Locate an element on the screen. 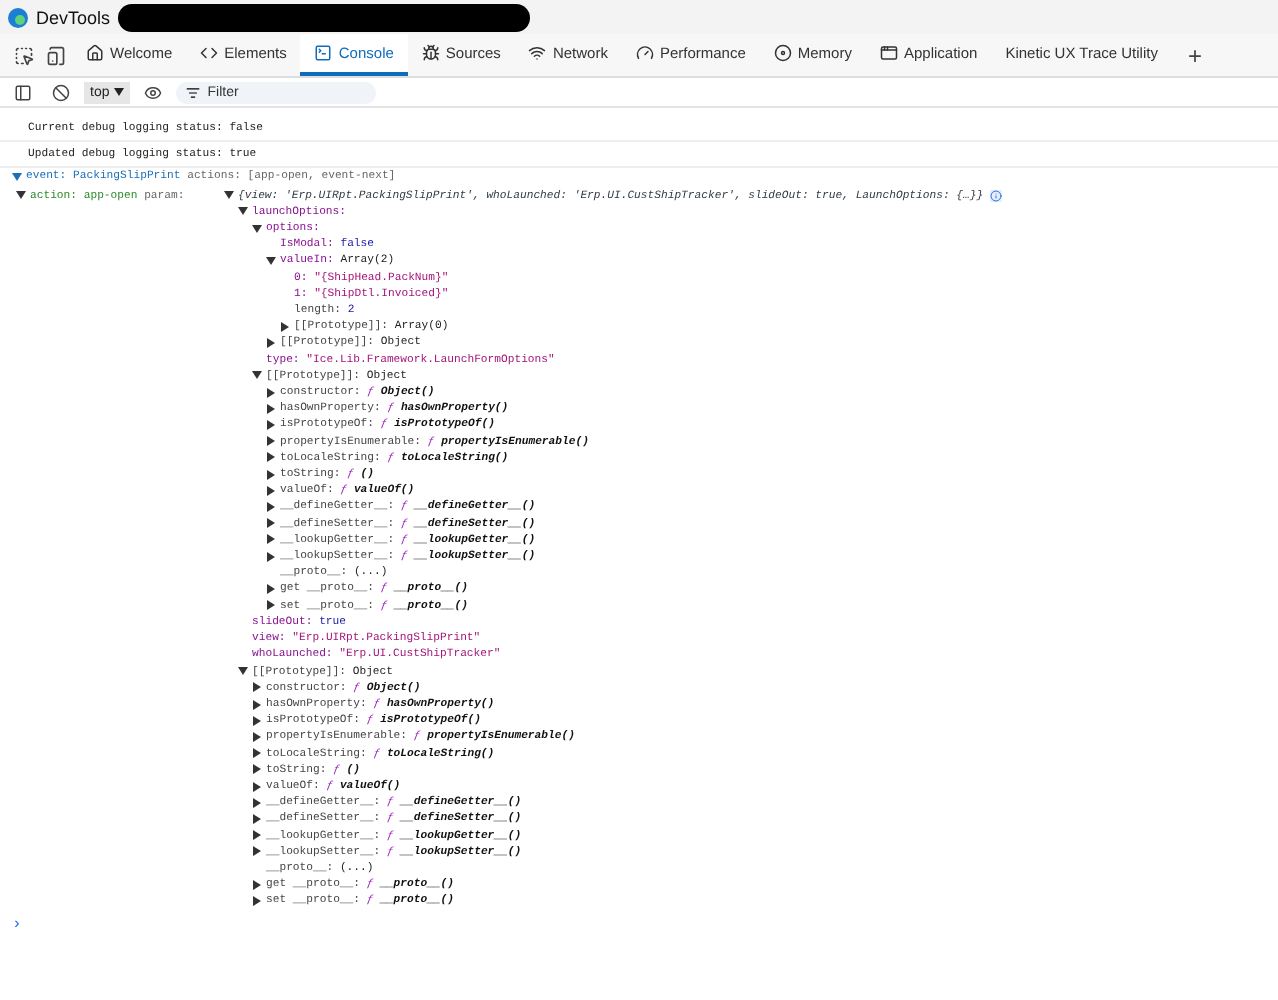 Image resolution: width=1278 pixels, height=1000 pixels. window-icon is located at coordinates (888, 53).